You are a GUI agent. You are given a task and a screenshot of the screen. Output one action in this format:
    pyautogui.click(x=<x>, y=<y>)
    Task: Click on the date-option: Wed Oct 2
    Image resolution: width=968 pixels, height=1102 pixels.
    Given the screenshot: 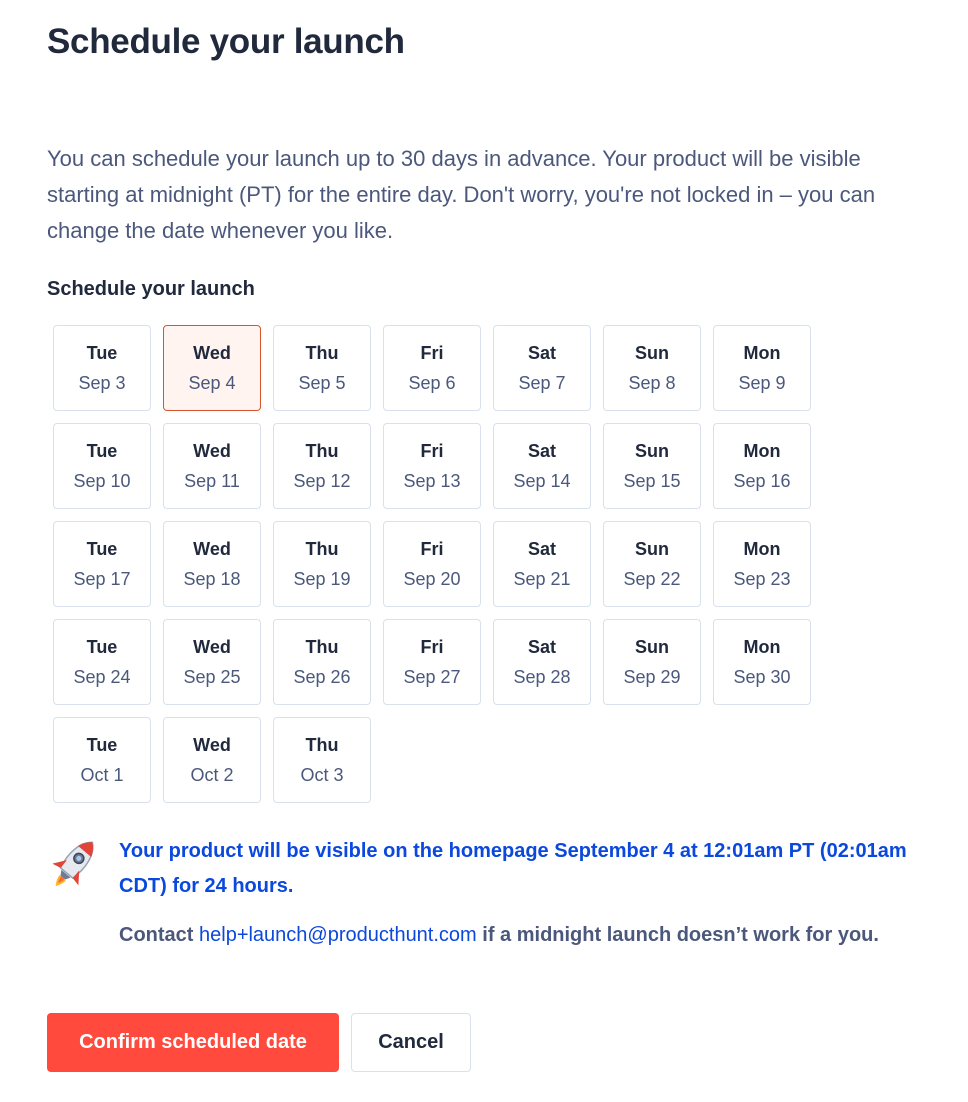 What is the action you would take?
    pyautogui.click(x=212, y=760)
    